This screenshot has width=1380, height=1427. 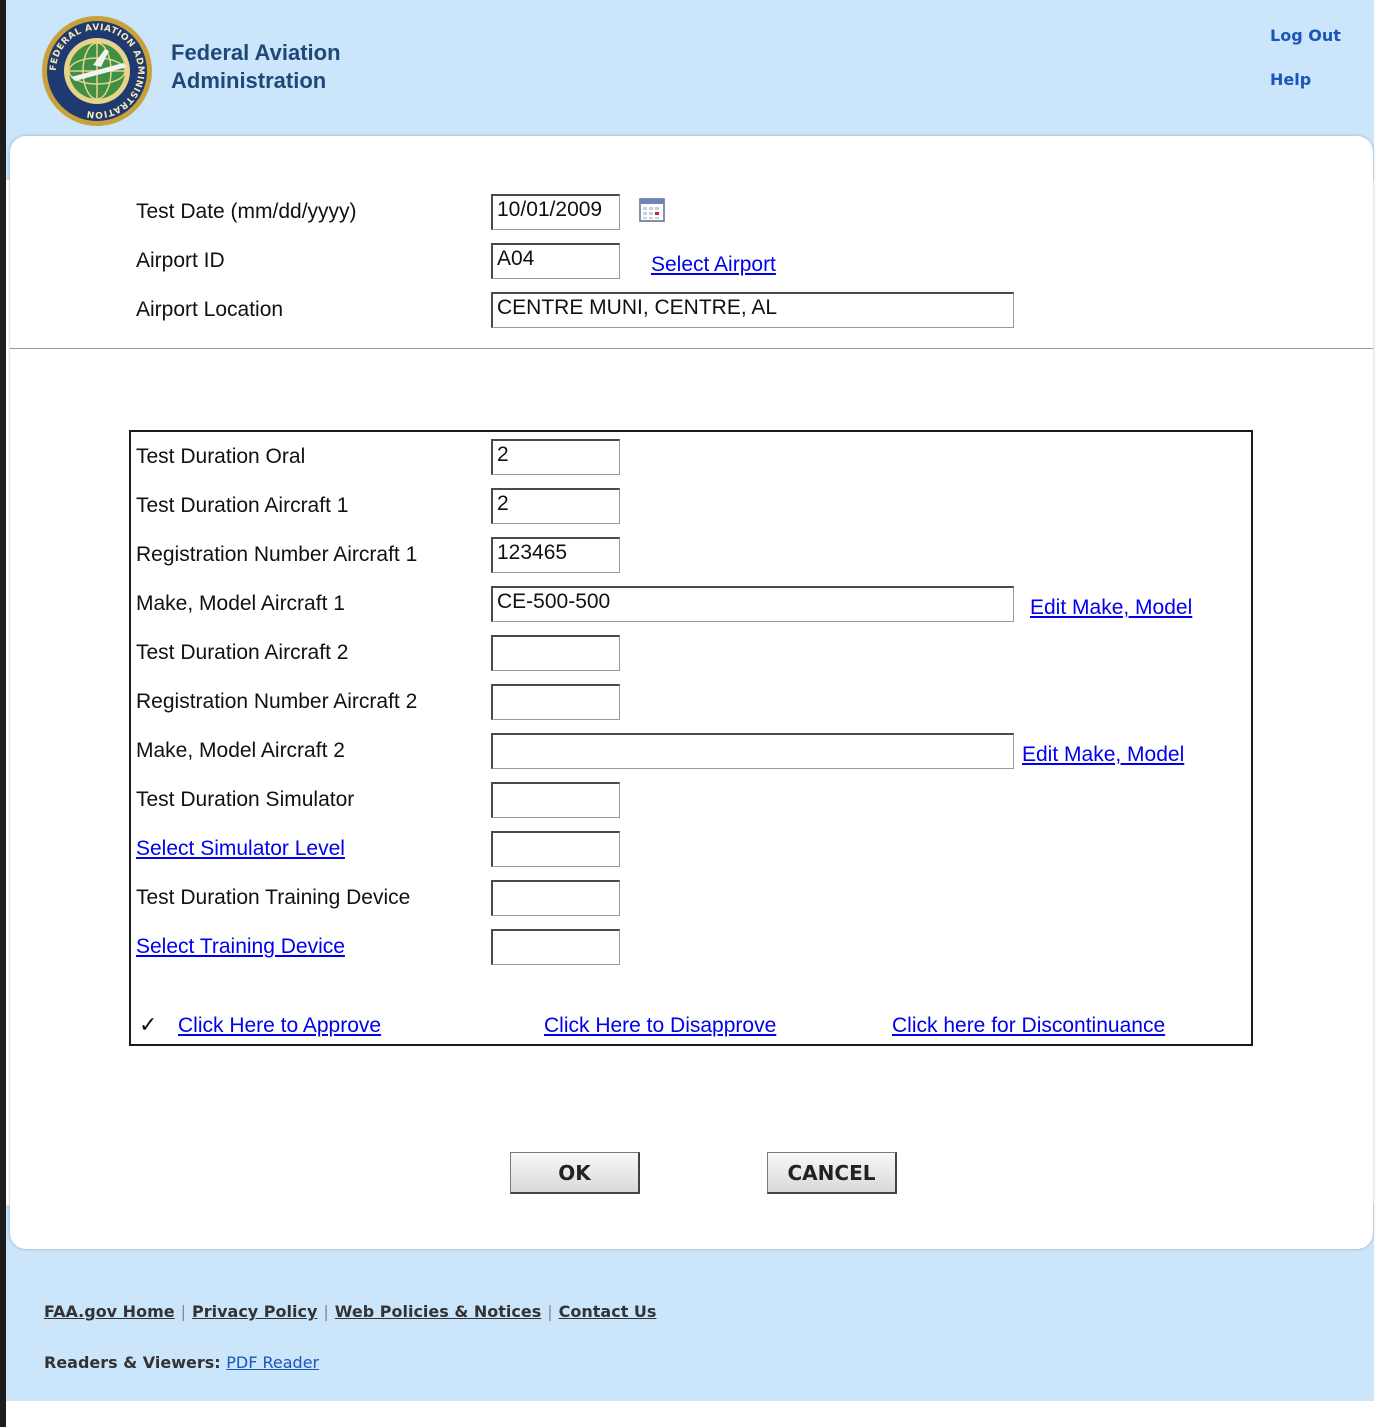 What do you see at coordinates (608, 1311) in the screenshot?
I see `contact-us-link: Contact Us` at bounding box center [608, 1311].